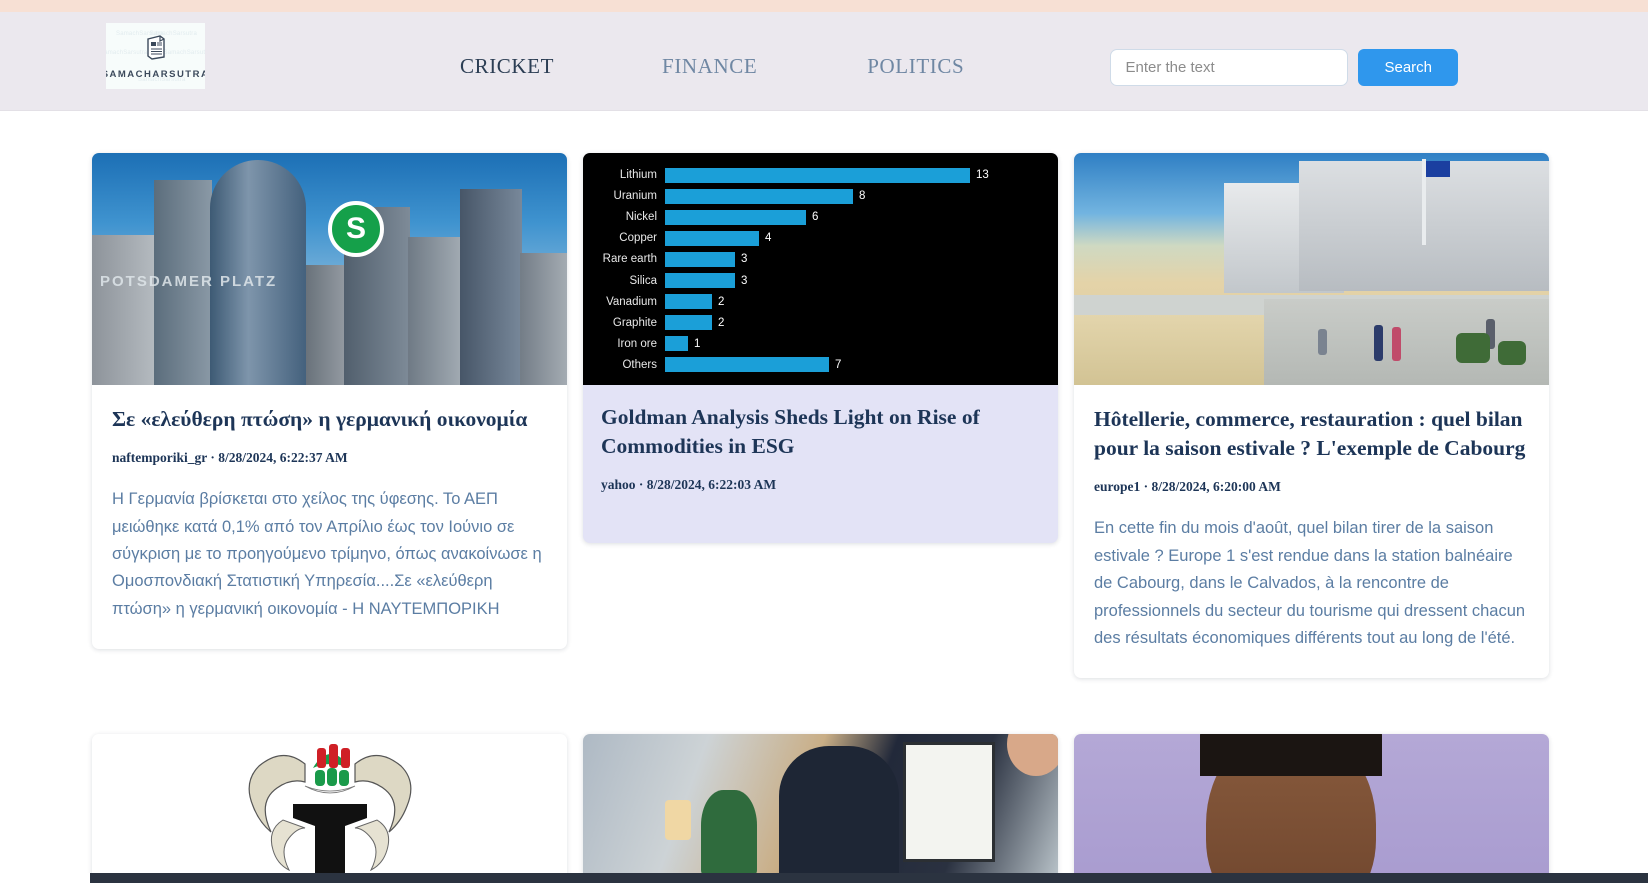 The height and width of the screenshot is (883, 1648). Describe the element at coordinates (631, 301) in the screenshot. I see `chart-category-label: Vanadium` at that location.